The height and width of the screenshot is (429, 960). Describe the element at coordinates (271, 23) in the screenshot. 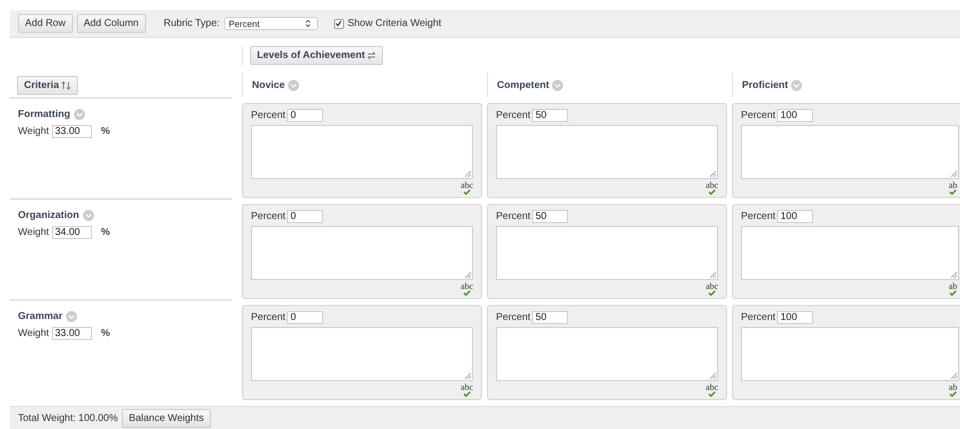

I see `rubric-type-select: Percent` at that location.